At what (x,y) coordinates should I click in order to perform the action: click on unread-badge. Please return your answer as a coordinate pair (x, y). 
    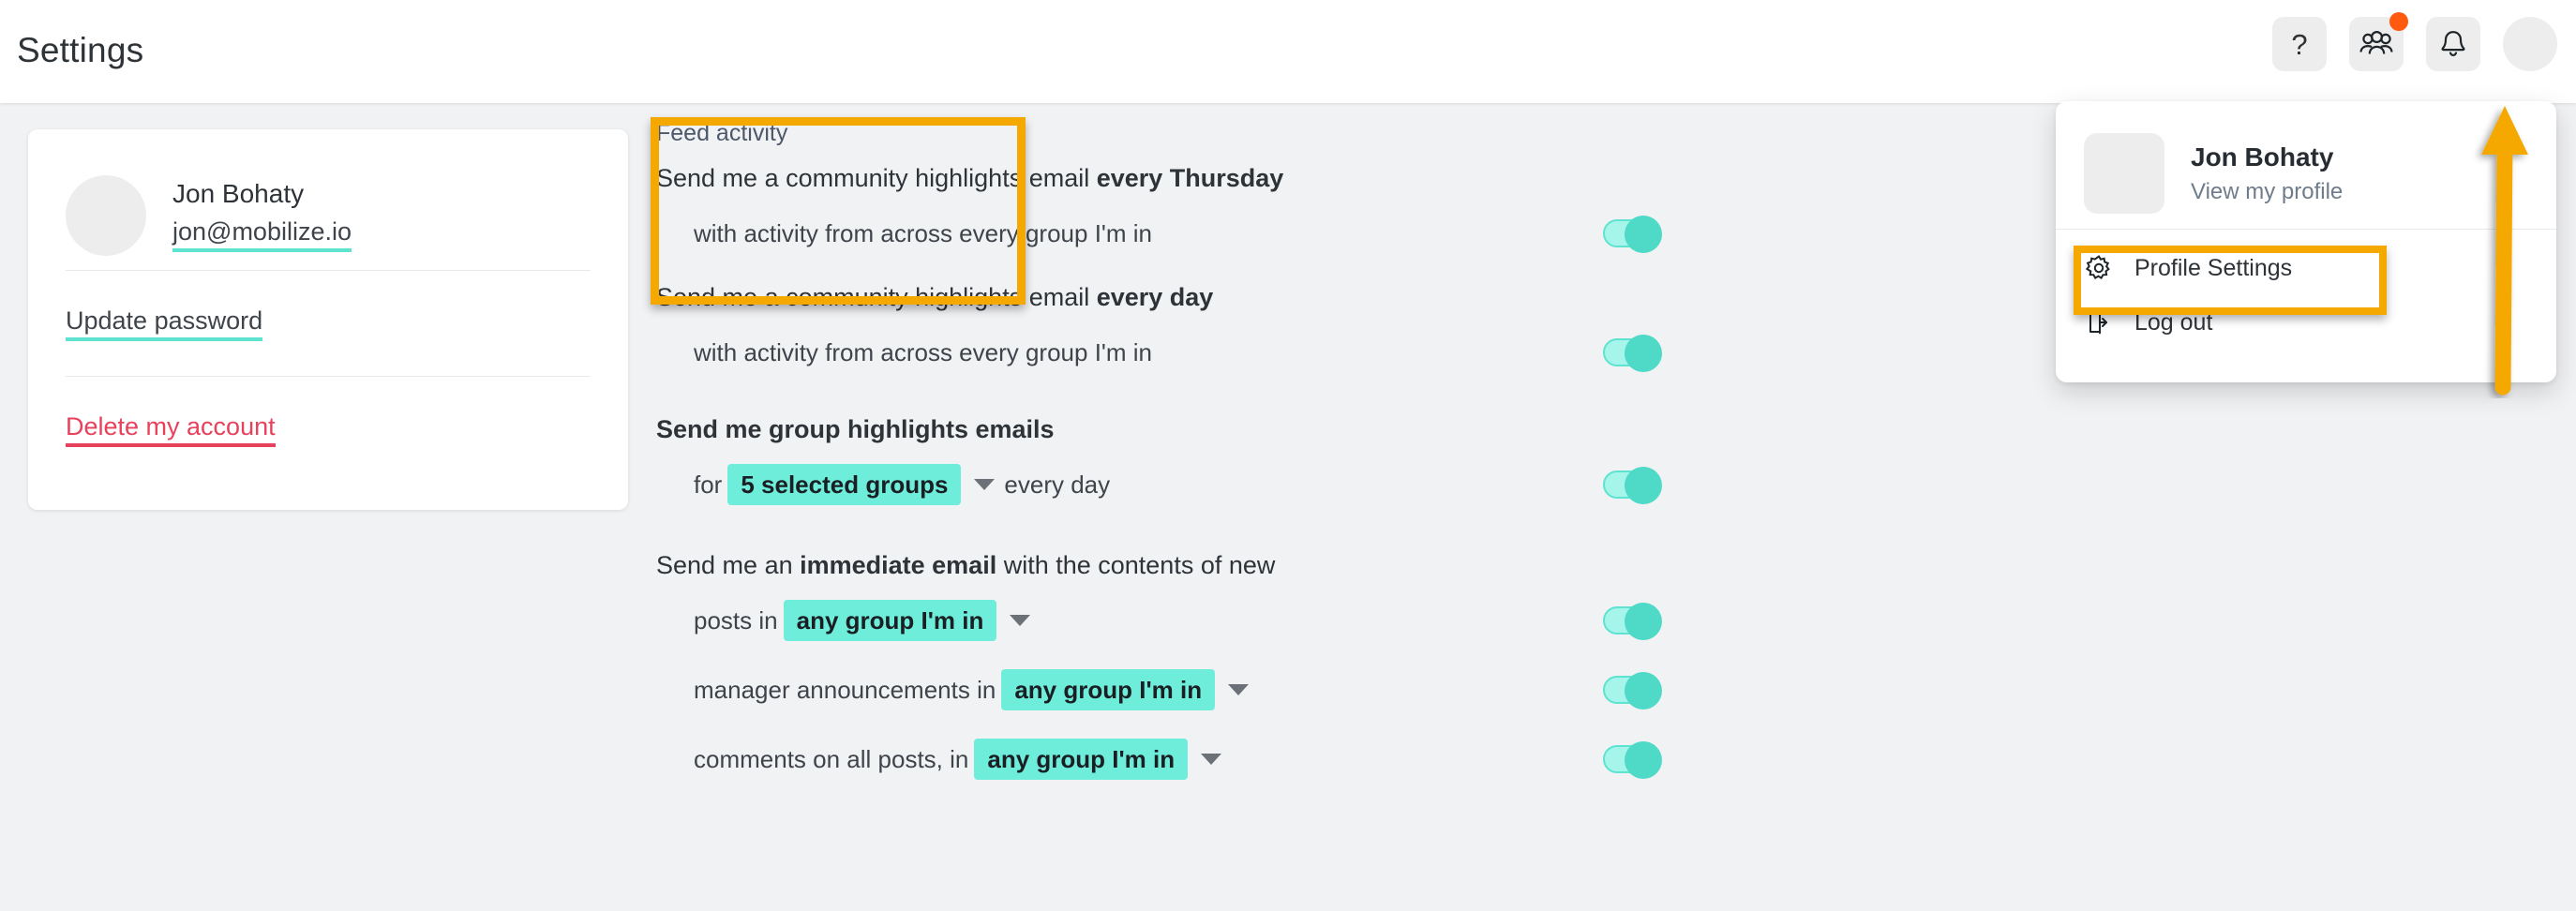
    Looking at the image, I should click on (2398, 21).